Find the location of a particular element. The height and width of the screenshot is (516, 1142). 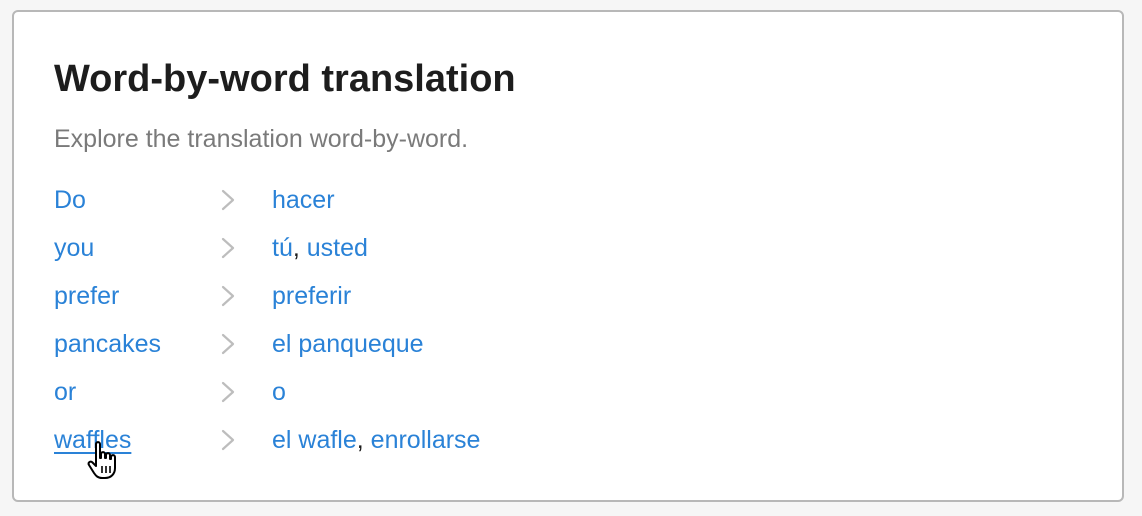

target-words: o is located at coordinates (279, 392).